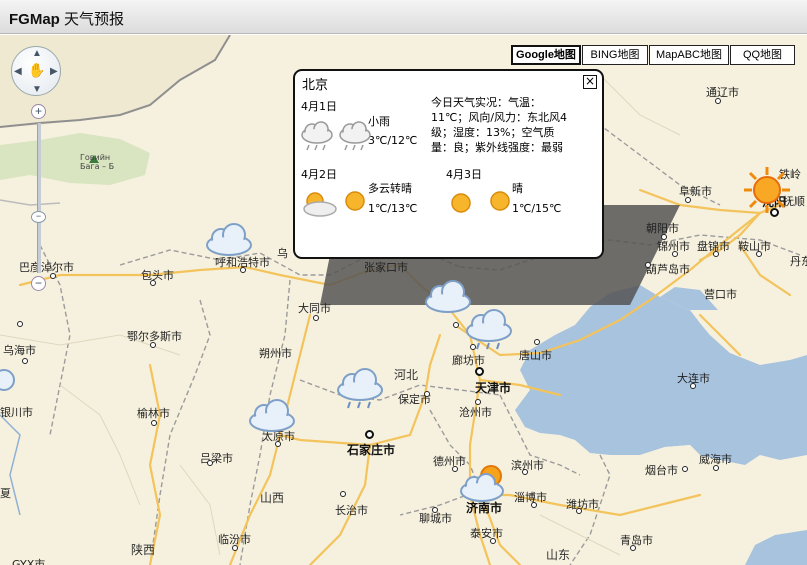  I want to click on label-huludao: 葫芦岛市, so click(668, 269).